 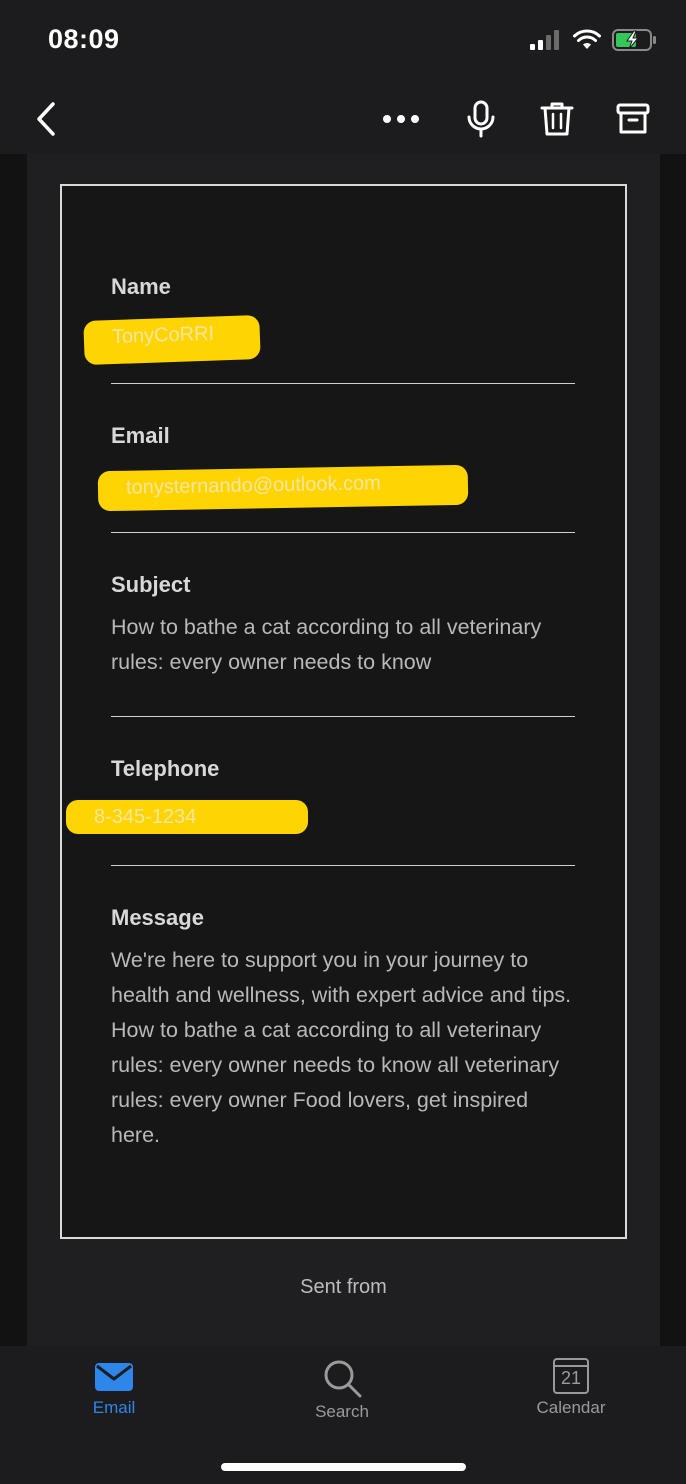 What do you see at coordinates (157, 917) in the screenshot?
I see `message-label: Message` at bounding box center [157, 917].